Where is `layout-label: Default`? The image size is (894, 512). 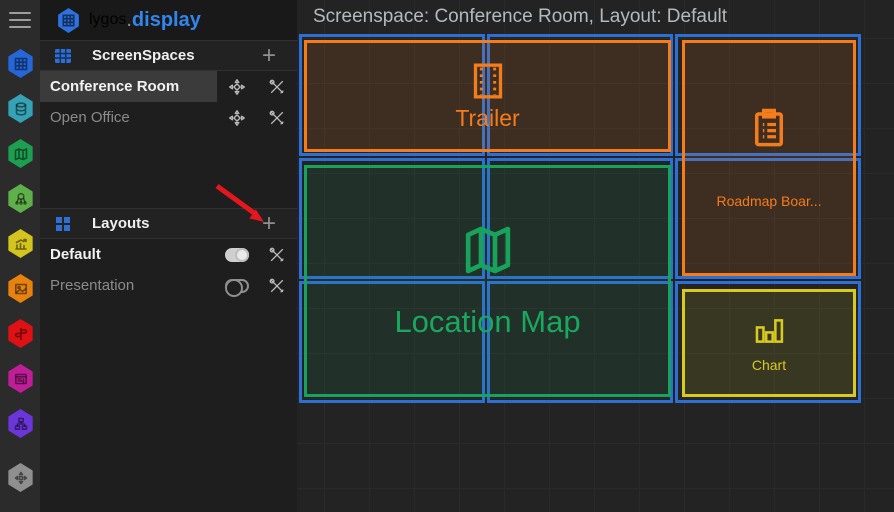 layout-label: Default is located at coordinates (128, 254).